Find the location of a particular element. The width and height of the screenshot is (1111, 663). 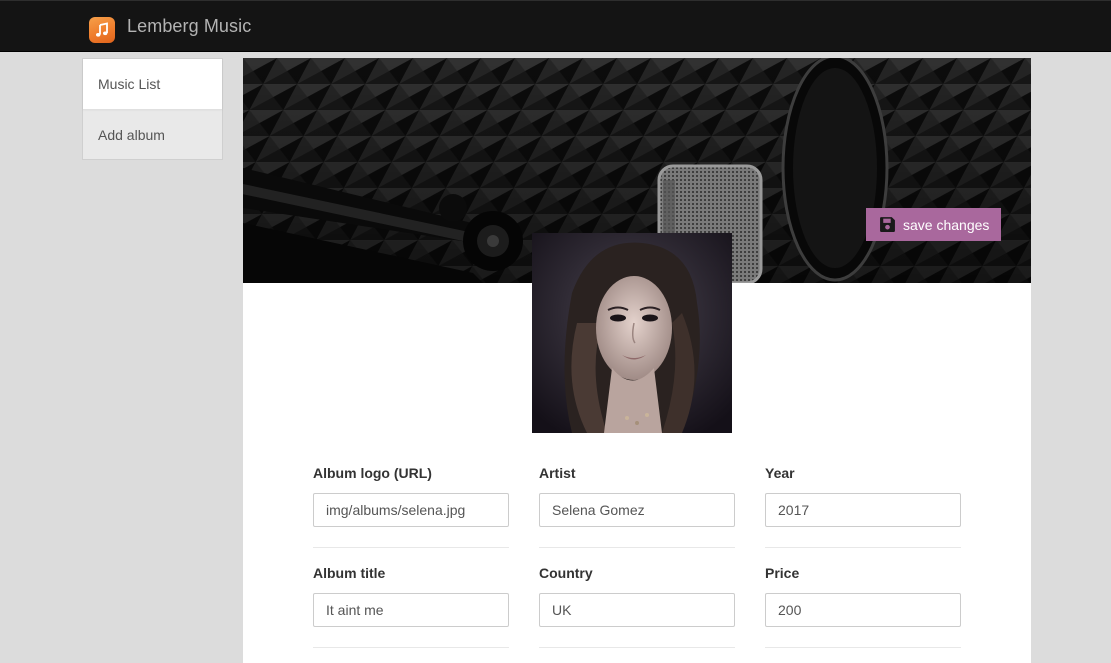

country-field: Country is located at coordinates (637, 605).